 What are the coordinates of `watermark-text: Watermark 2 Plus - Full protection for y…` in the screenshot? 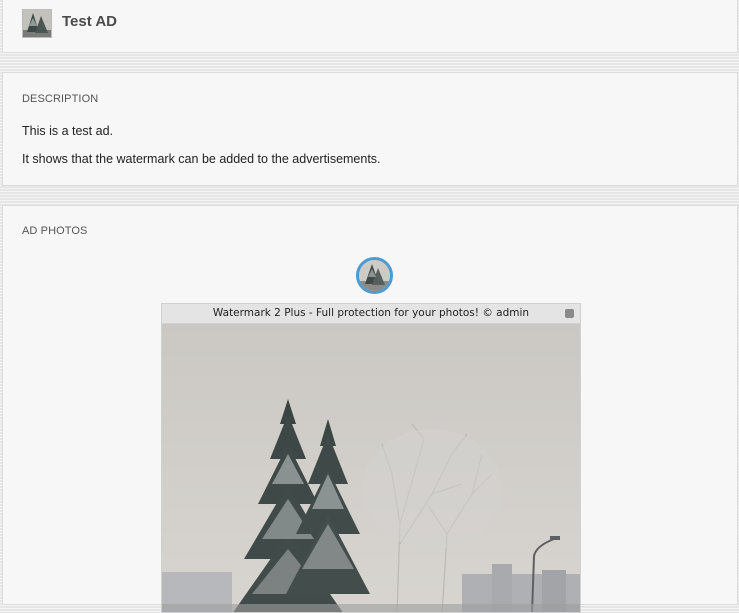 It's located at (371, 313).